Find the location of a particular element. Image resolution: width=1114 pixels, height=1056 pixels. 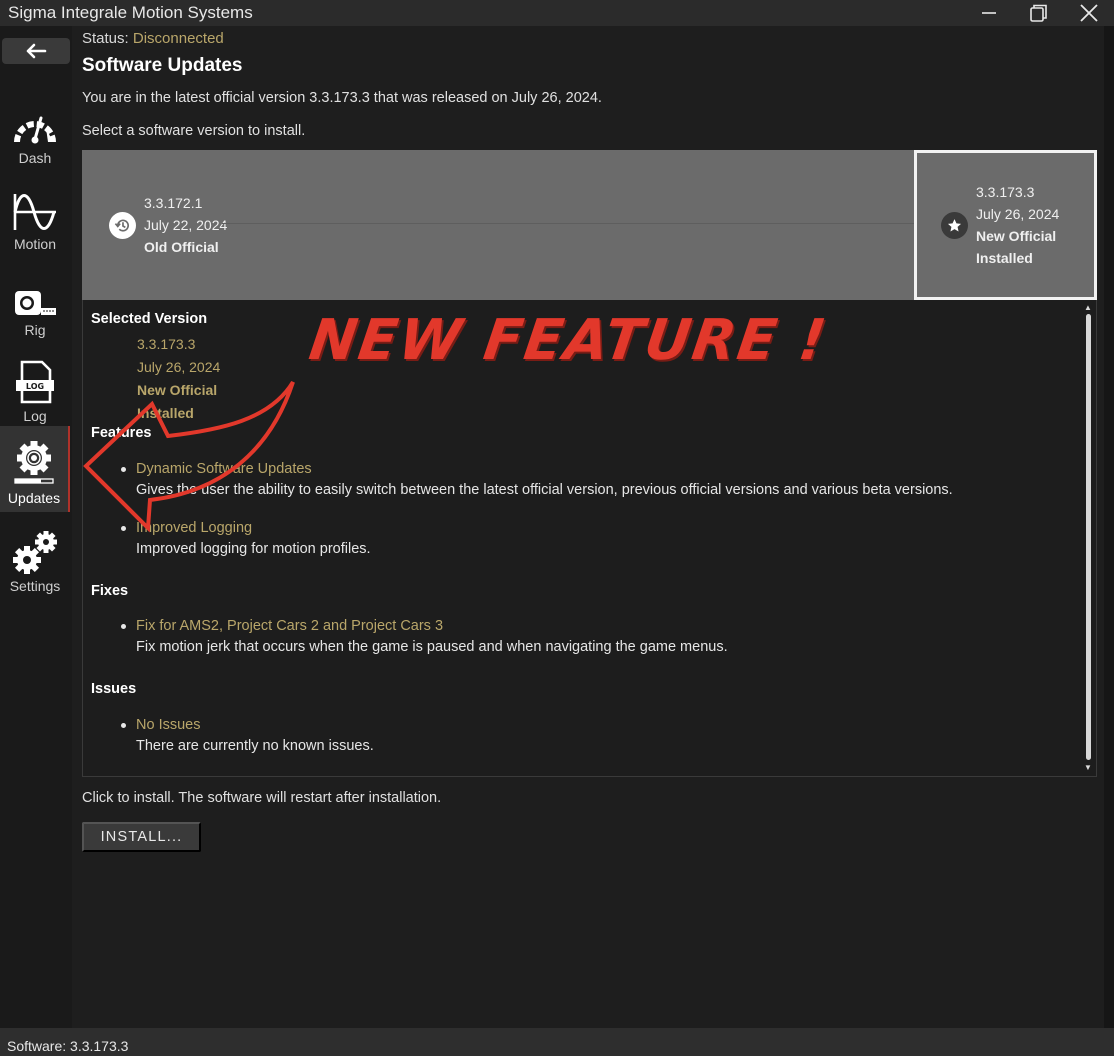

version-date: July 26, 2024 is located at coordinates (1018, 214).